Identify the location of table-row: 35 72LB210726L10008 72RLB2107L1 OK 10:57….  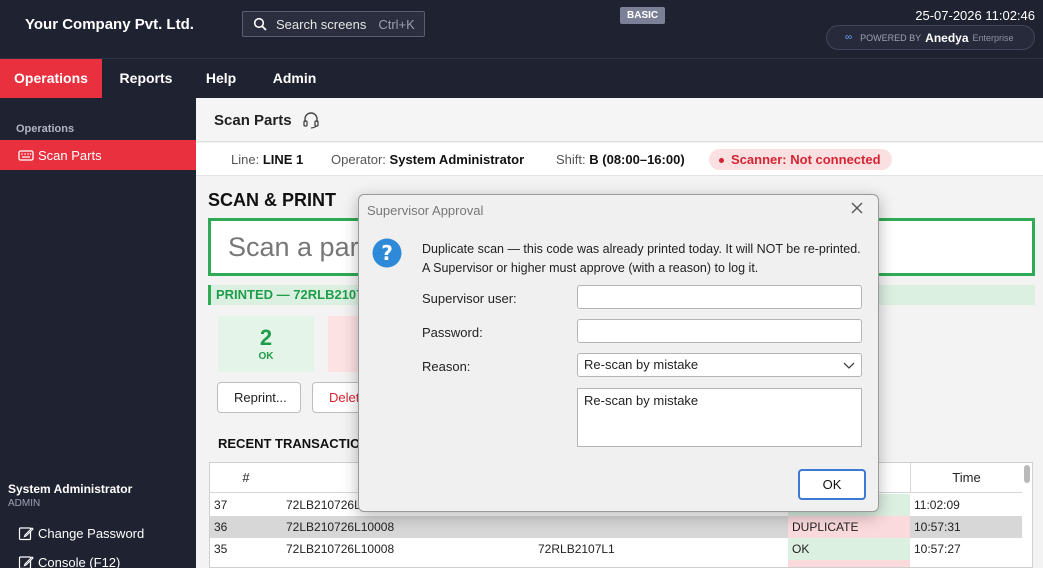
(616, 549).